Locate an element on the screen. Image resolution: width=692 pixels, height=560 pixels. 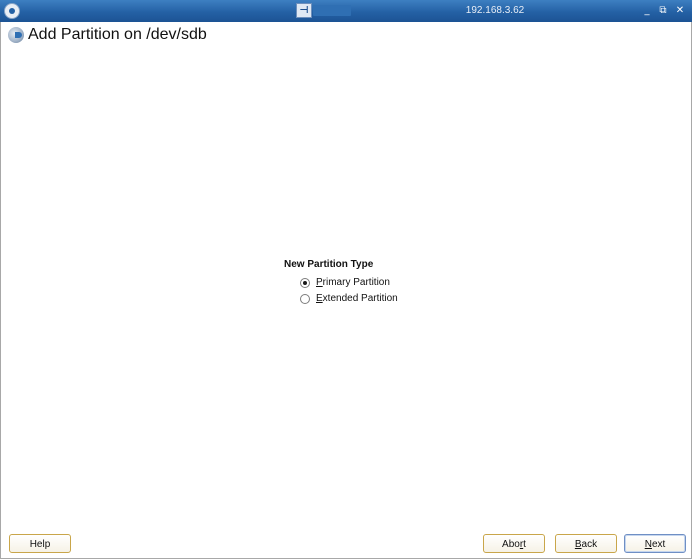
primary-partition-label: Primary Partition is located at coordinates (353, 283).